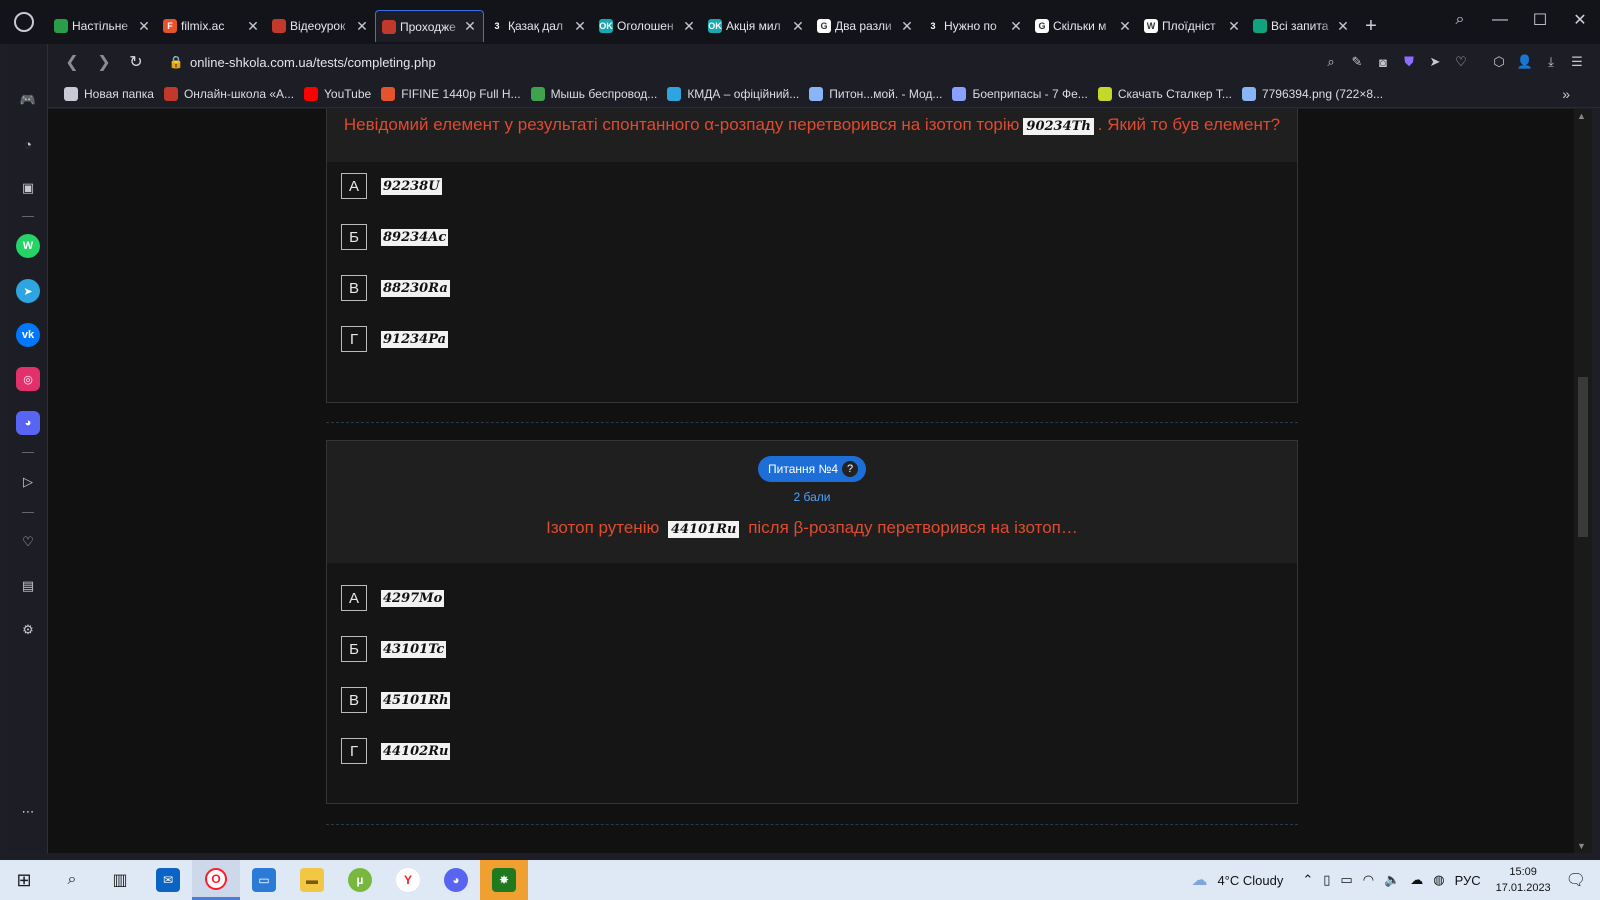 This screenshot has height=900, width=1600. Describe the element at coordinates (28, 812) in the screenshot. I see `sidebar-more-icon: ⋯` at that location.